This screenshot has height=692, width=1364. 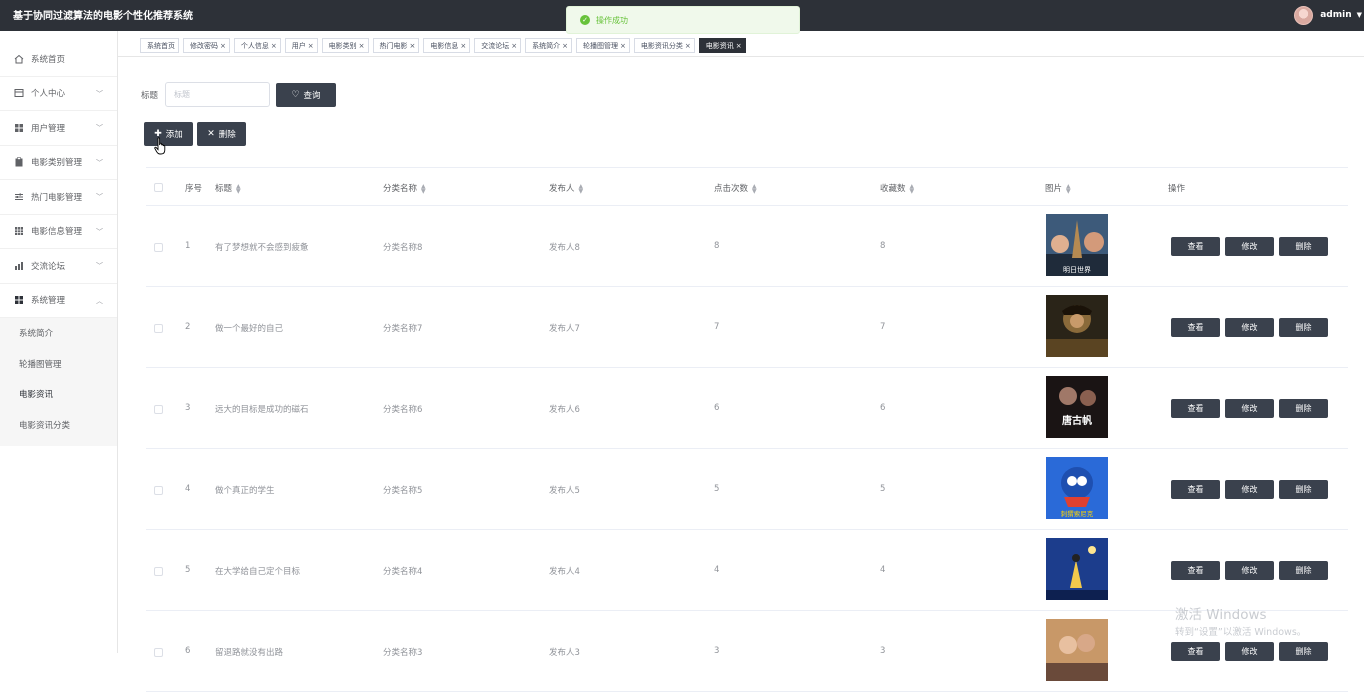 What do you see at coordinates (158, 187) in the screenshot?
I see `select-all-checkbox` at bounding box center [158, 187].